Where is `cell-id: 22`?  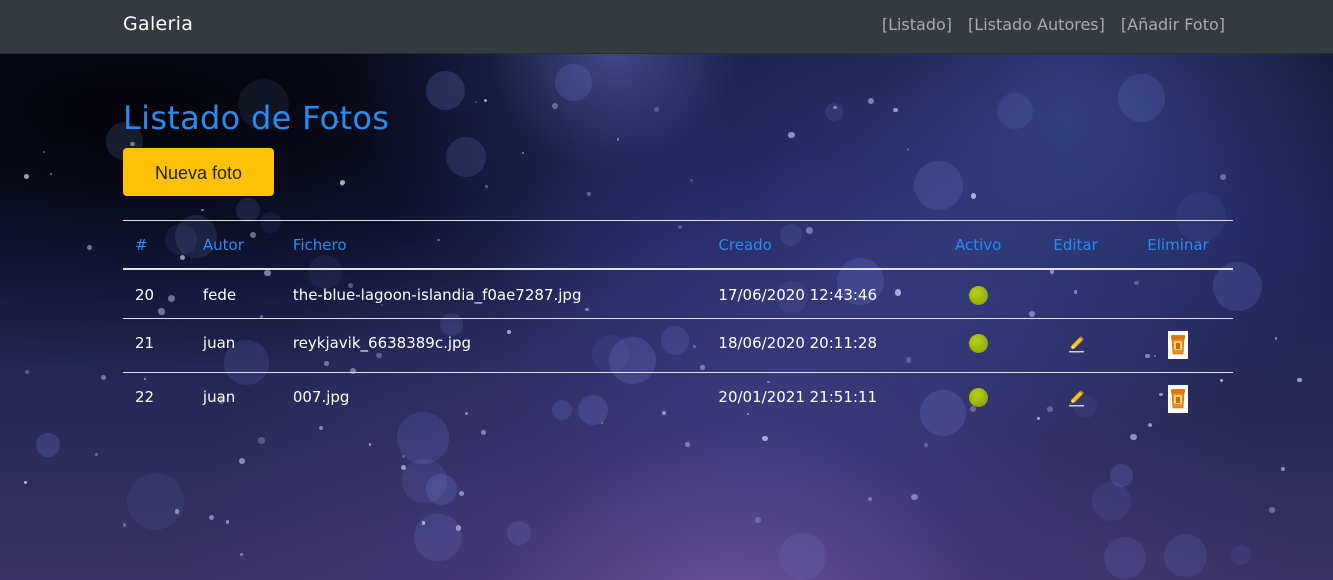
cell-id: 22 is located at coordinates (145, 396).